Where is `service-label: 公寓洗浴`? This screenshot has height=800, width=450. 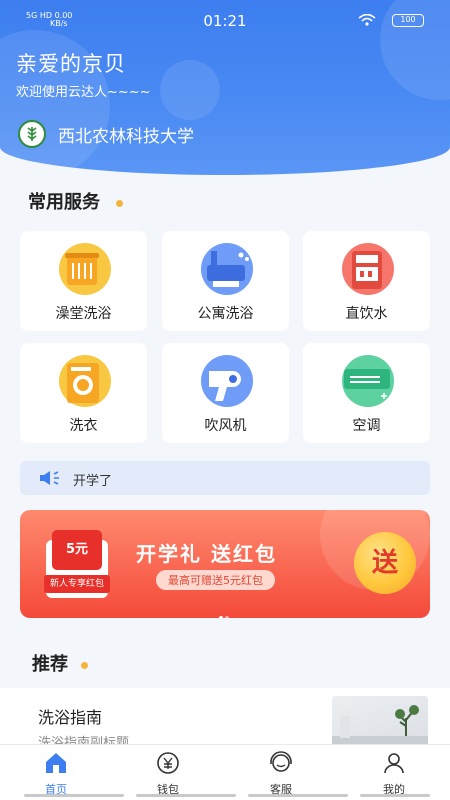 service-label: 公寓洗浴 is located at coordinates (225, 314).